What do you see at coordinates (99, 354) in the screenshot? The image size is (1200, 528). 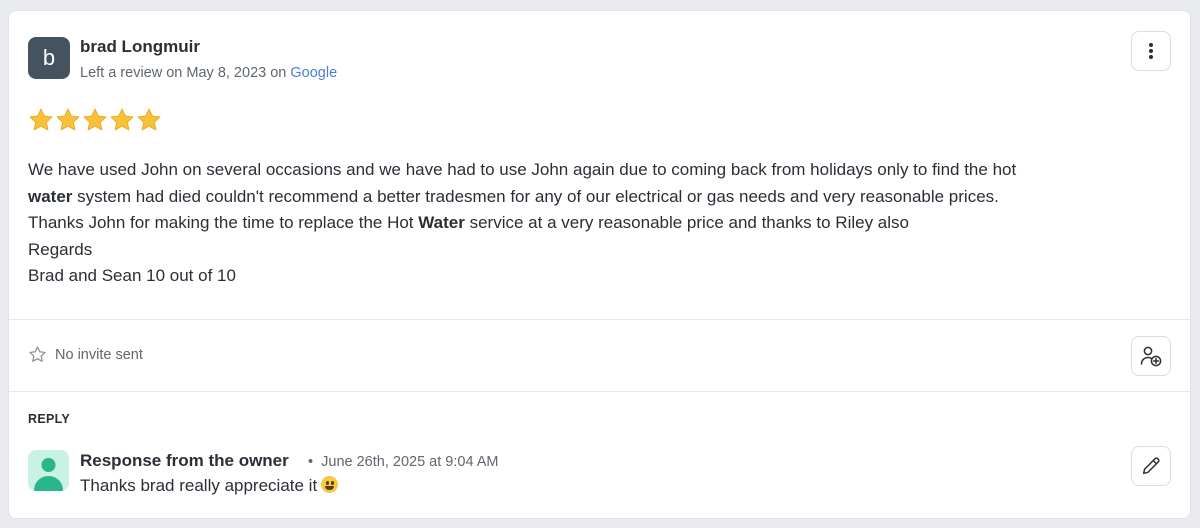 I see `invite-status-label: No invite sent` at bounding box center [99, 354].